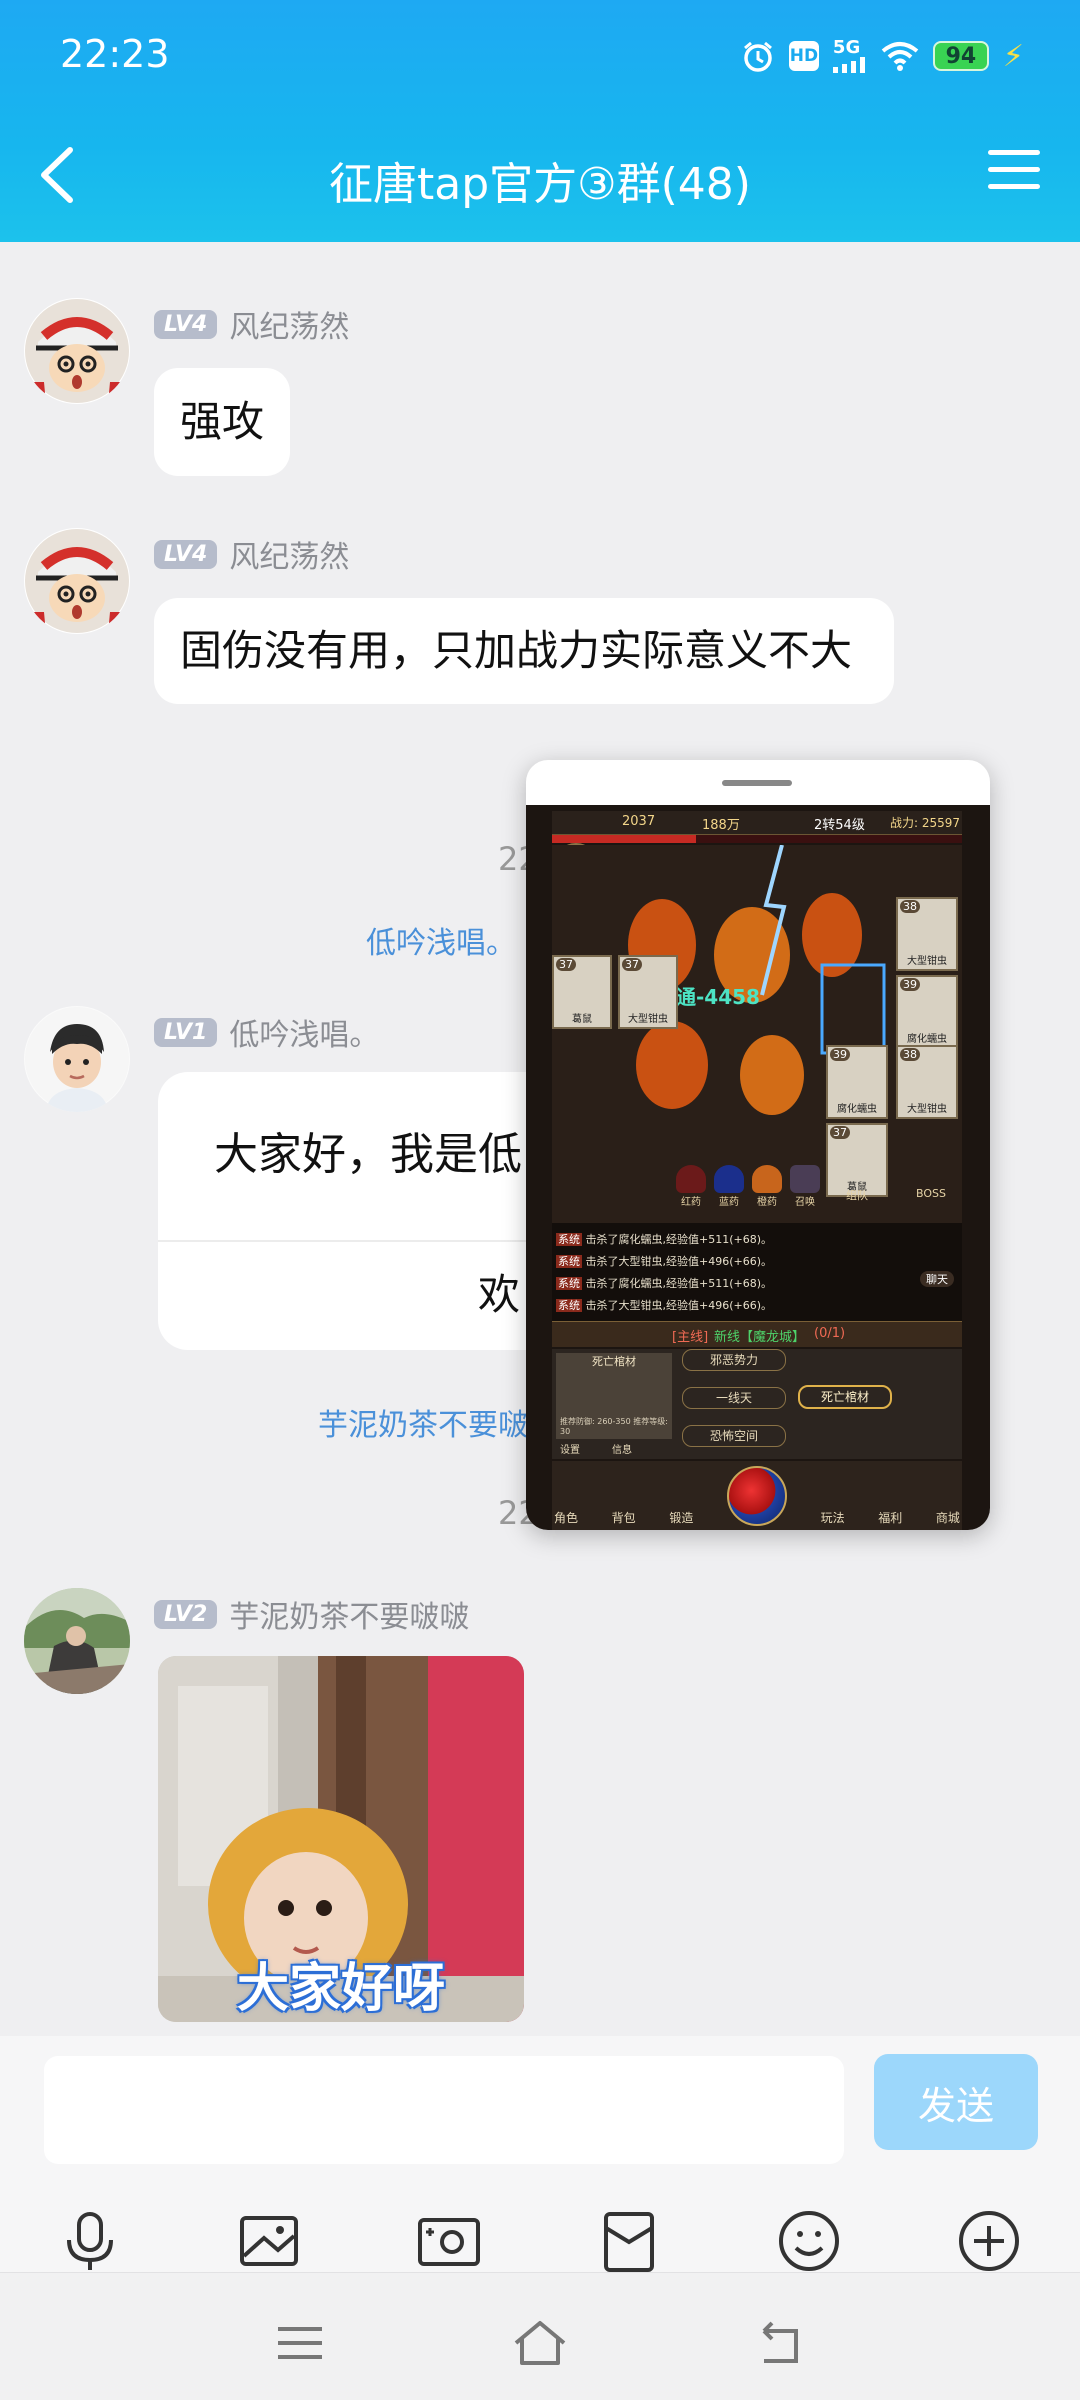 The height and width of the screenshot is (2400, 1080). I want to click on wifi-icon, so click(900, 56).